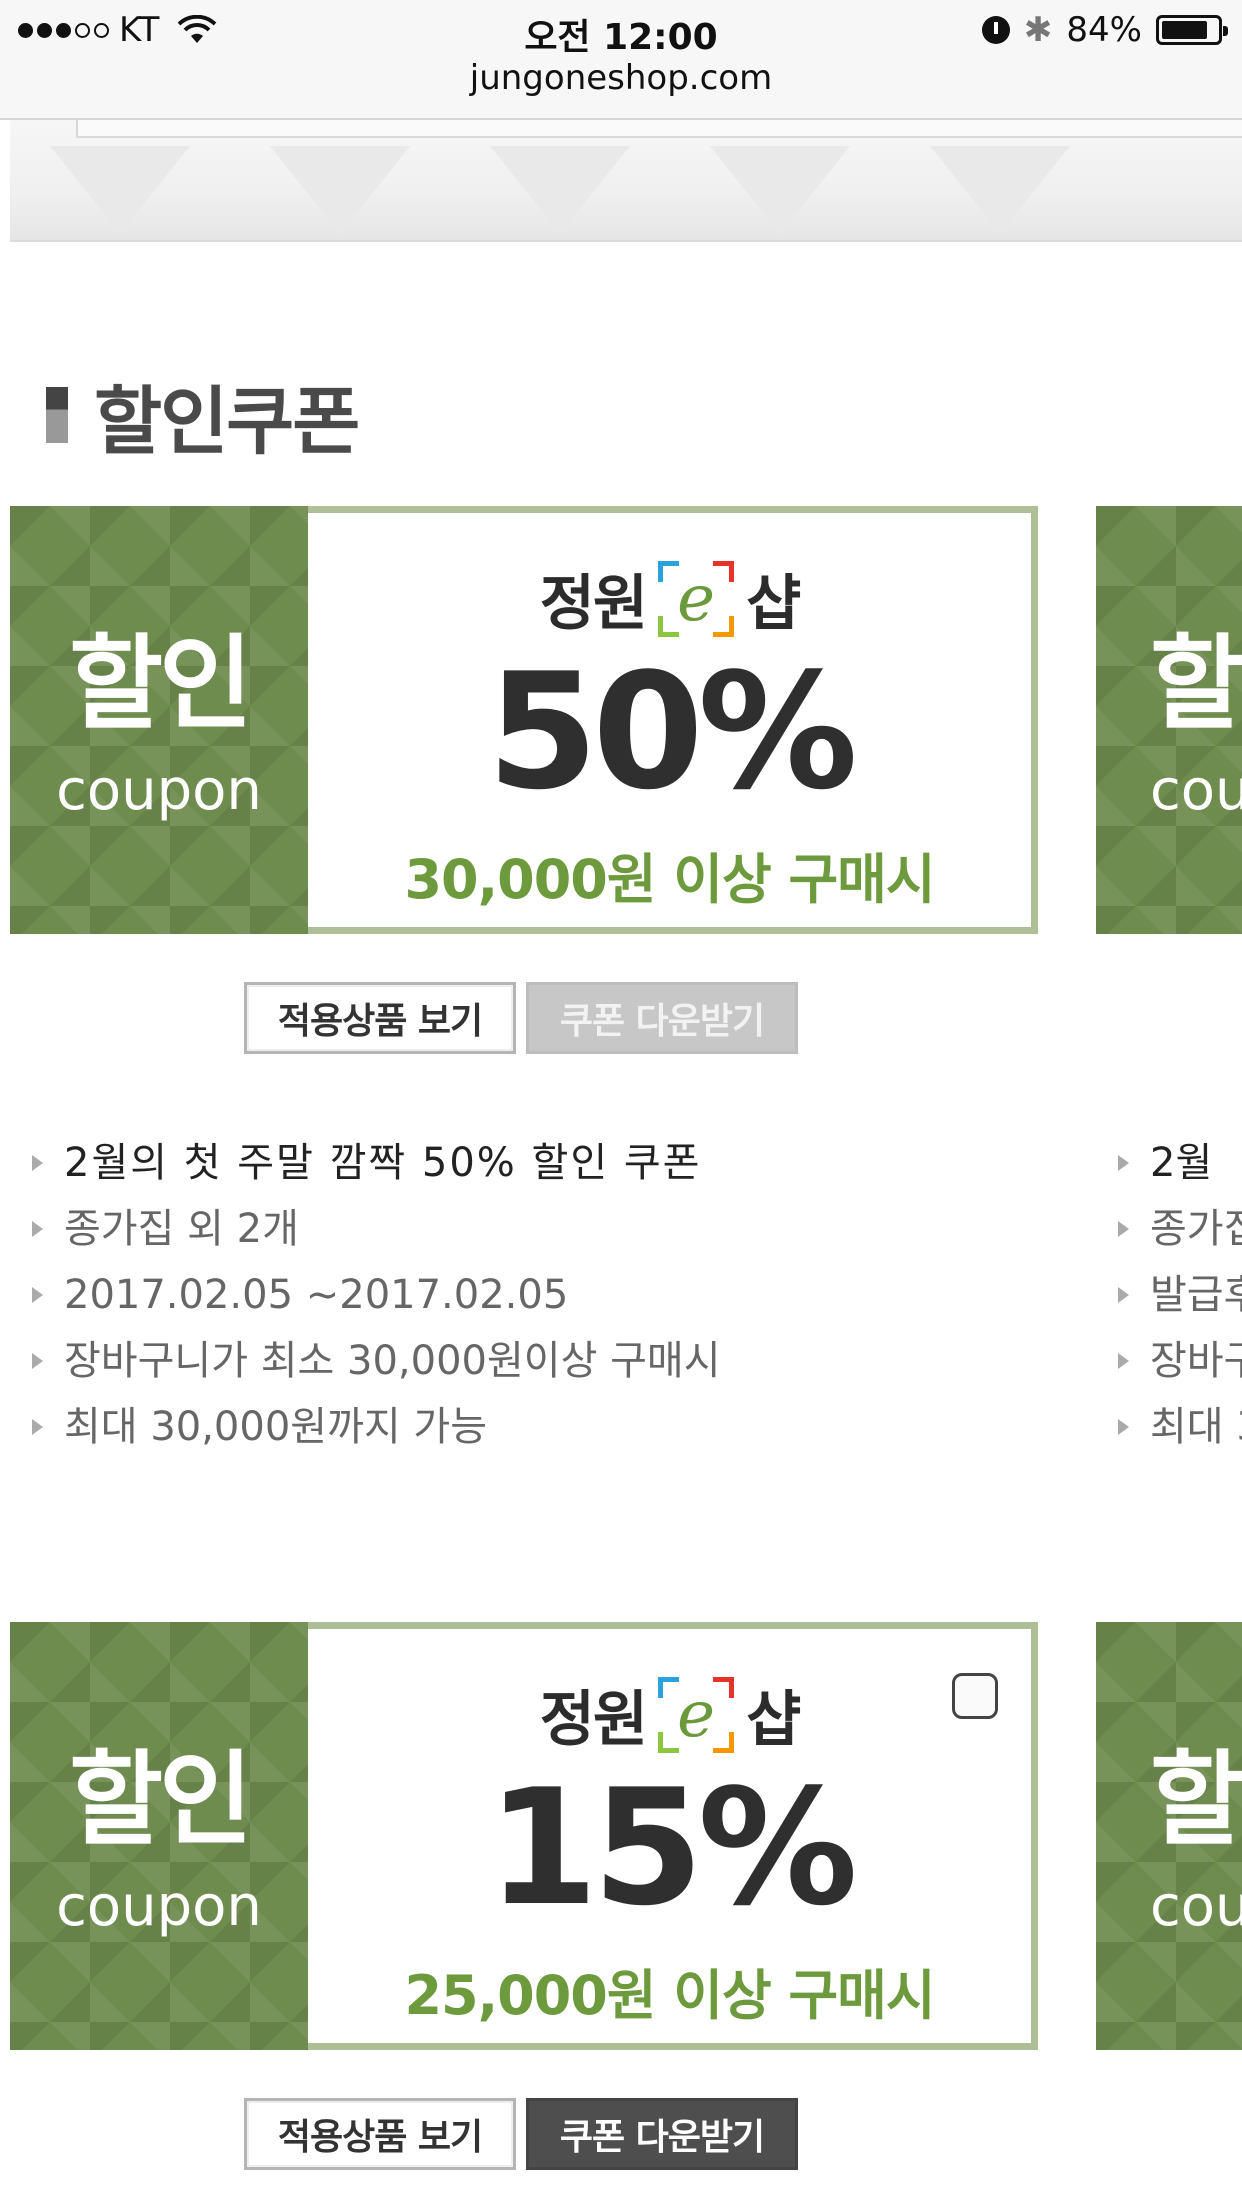 Image resolution: width=1242 pixels, height=2208 pixels. Describe the element at coordinates (669, 879) in the screenshot. I see `purchase-condition: 30,000원 이상 구매시` at that location.